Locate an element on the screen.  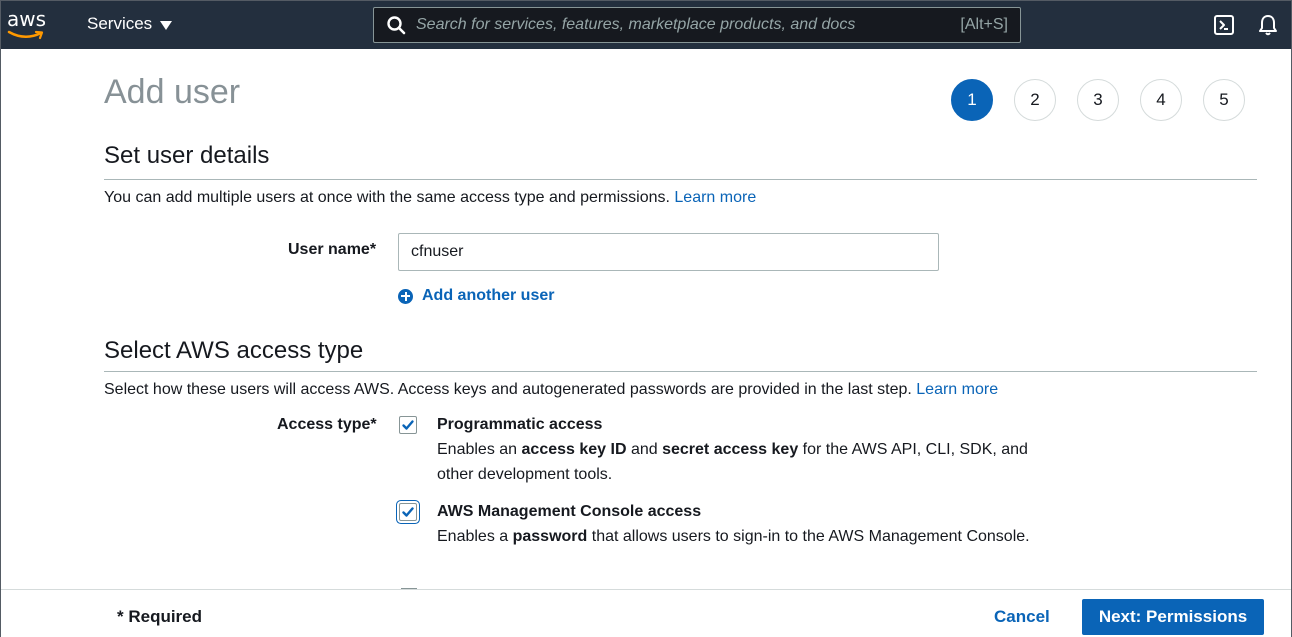
top-navigation-bar: aws Services [Alt+S] is located at coordinates (646, 25).